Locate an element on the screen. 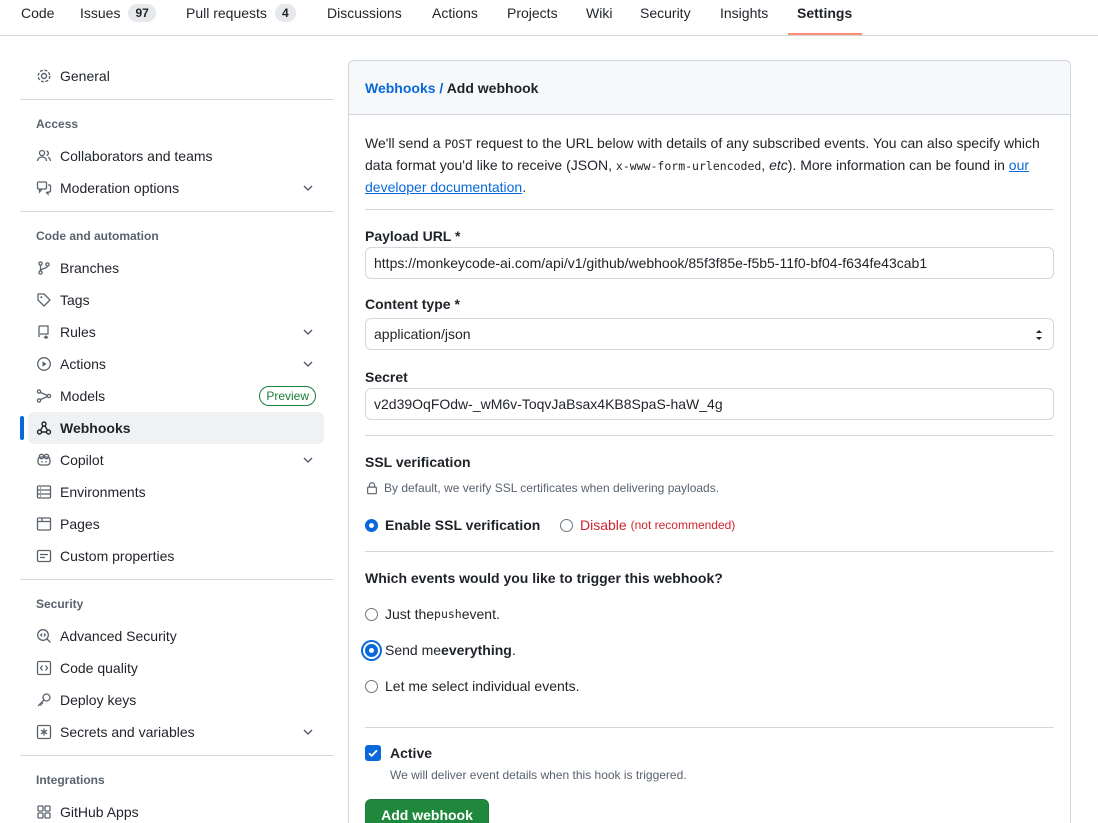  tab-settings: Settings is located at coordinates (824, 13).